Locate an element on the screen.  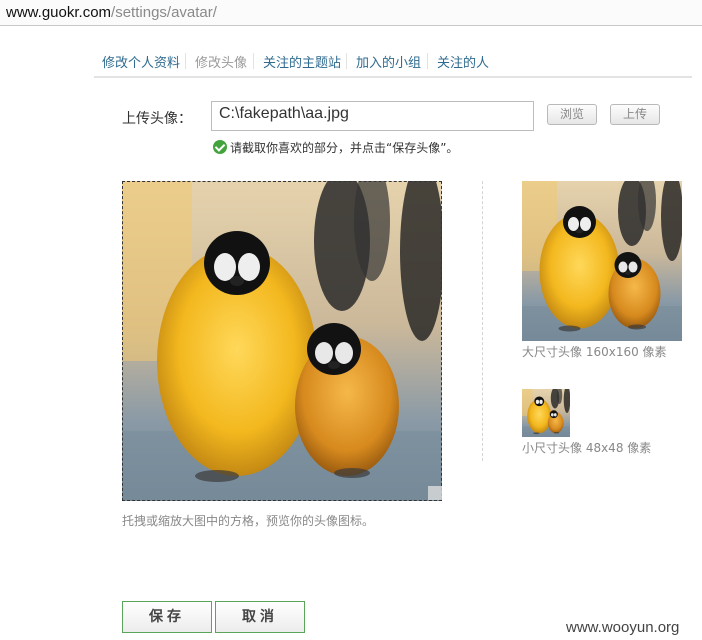
address-url: www.guokr.com/settings/avatar/ is located at coordinates (111, 12).